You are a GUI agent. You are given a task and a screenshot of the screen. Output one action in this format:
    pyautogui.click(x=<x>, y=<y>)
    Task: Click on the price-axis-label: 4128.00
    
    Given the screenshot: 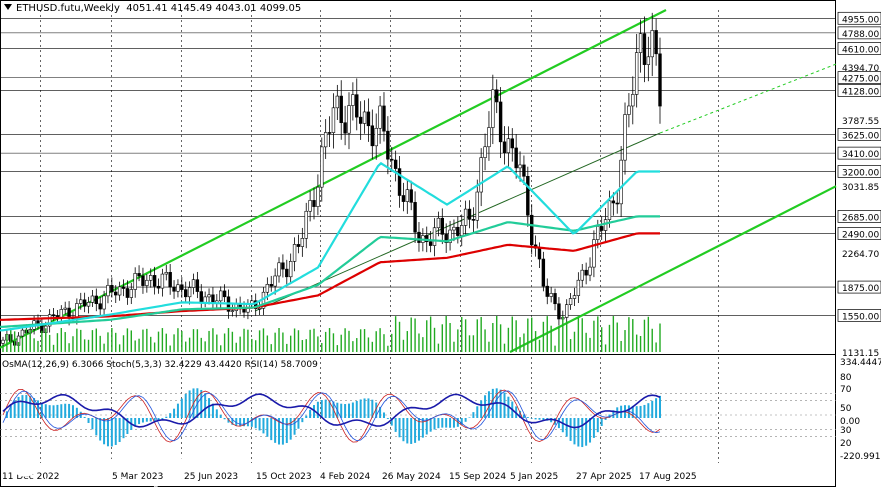 What is the action you would take?
    pyautogui.click(x=860, y=92)
    